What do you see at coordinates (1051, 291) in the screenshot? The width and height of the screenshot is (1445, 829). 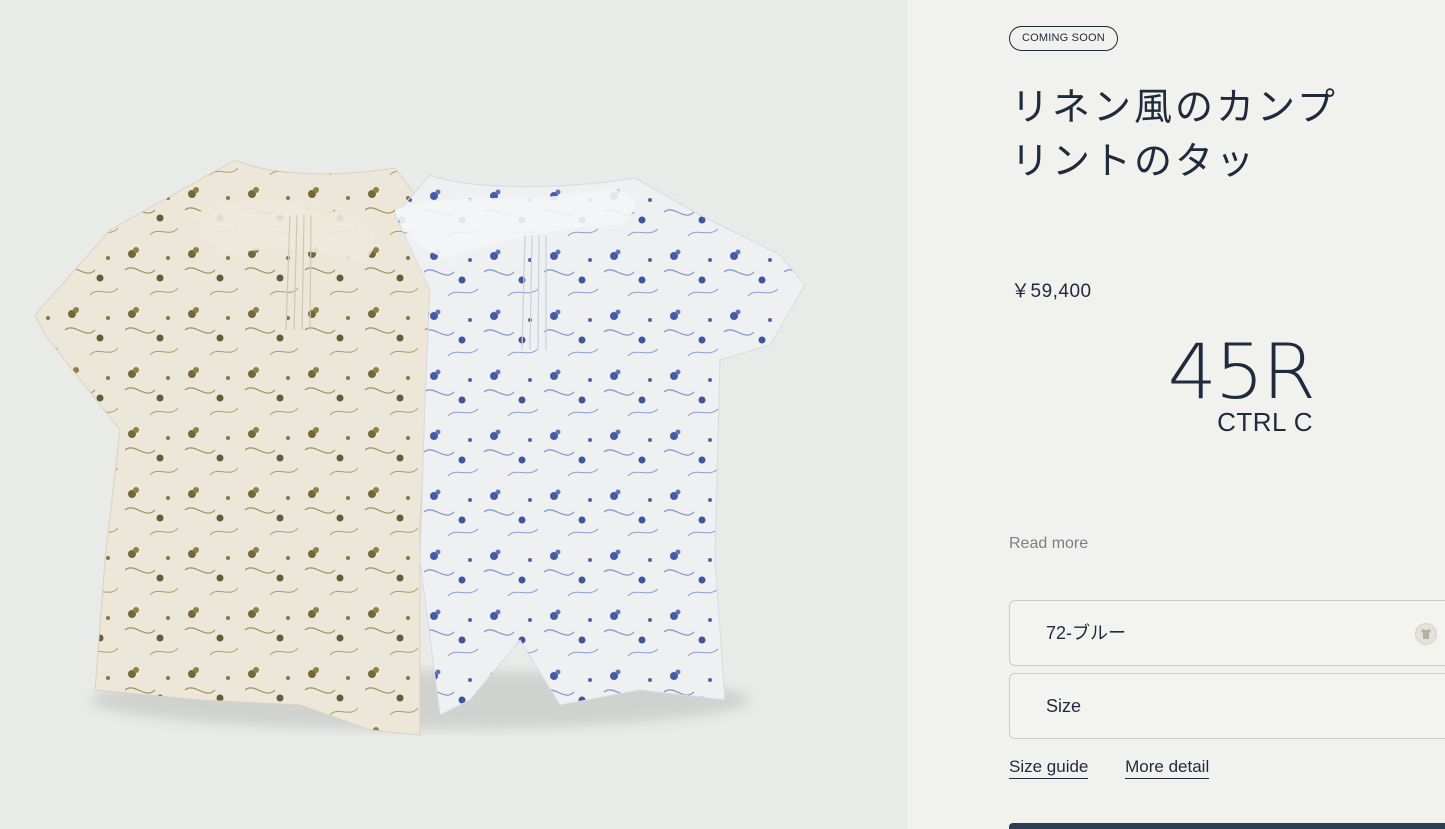 I see `product-price: ￥59,400` at bounding box center [1051, 291].